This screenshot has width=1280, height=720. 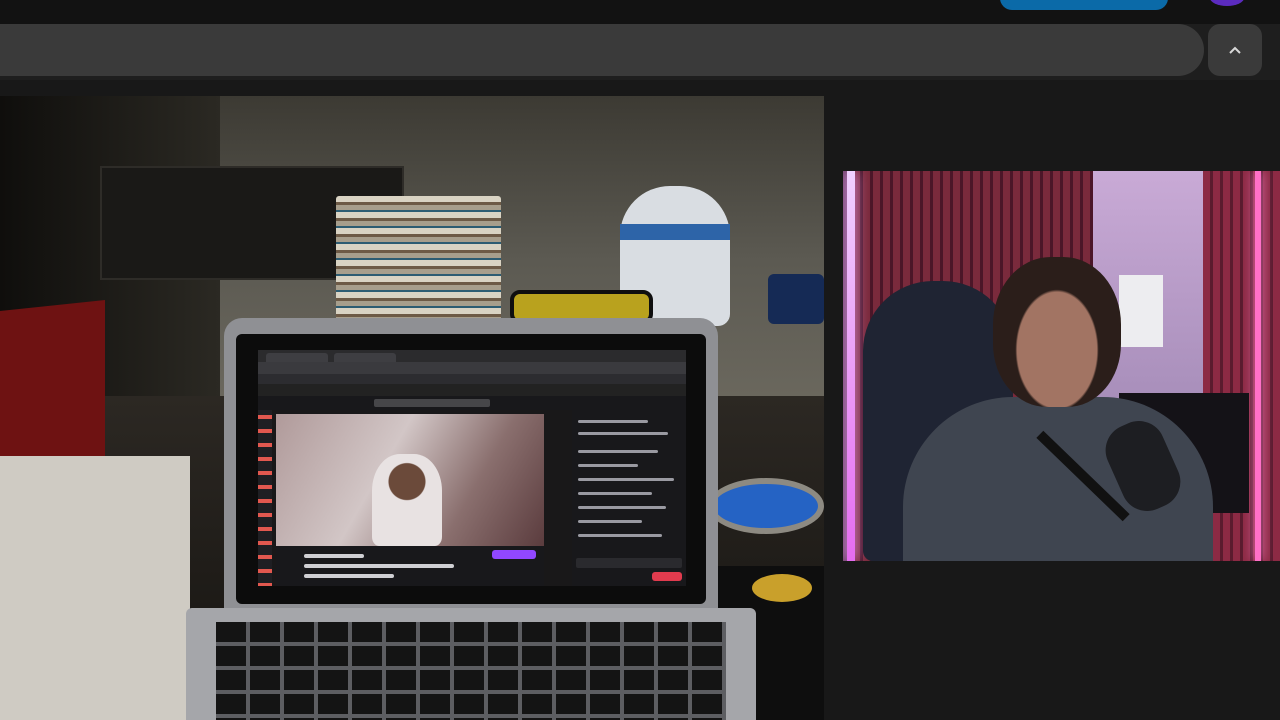 I want to click on screen-stream-video, so click(x=410, y=480).